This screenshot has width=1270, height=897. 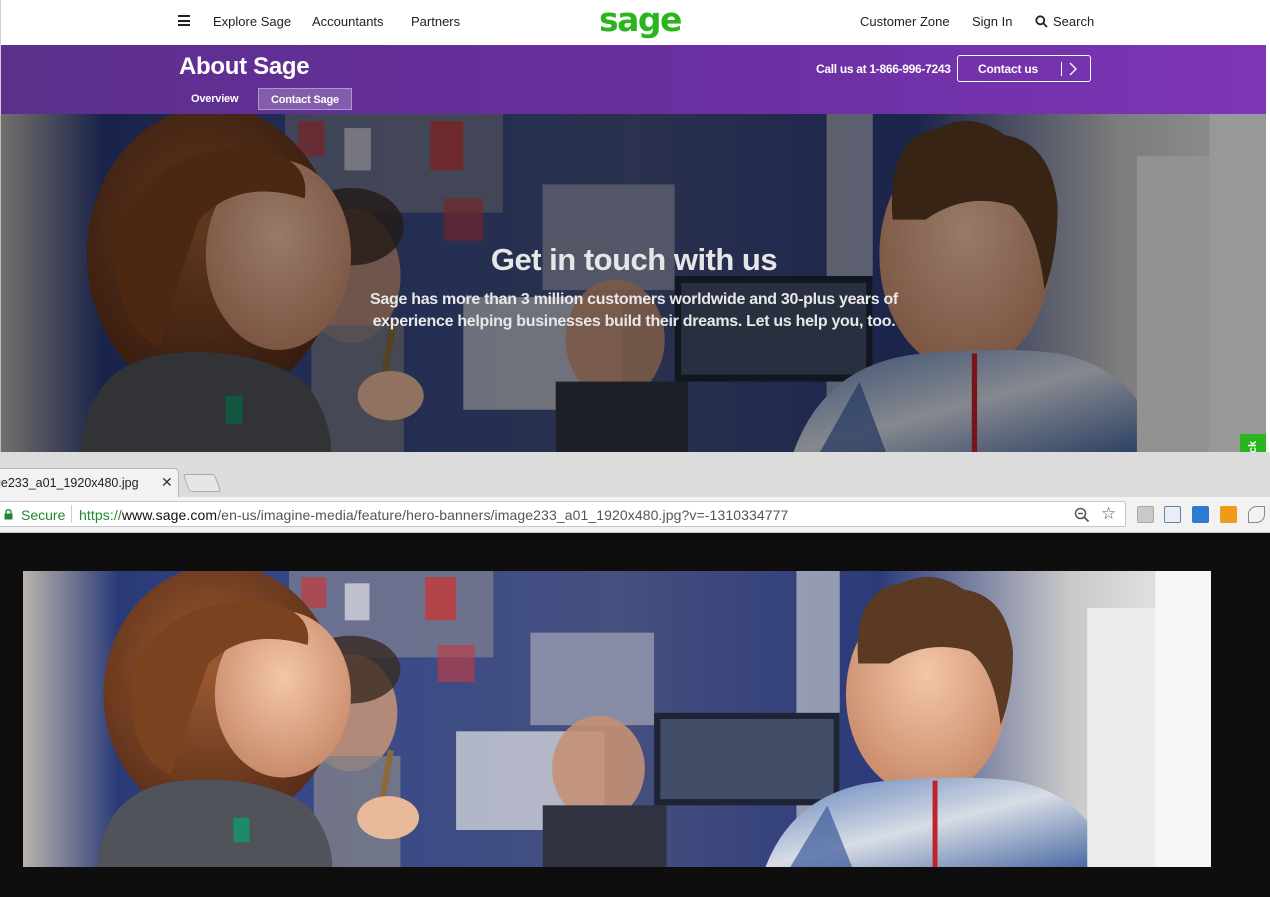 What do you see at coordinates (244, 66) in the screenshot?
I see `page-title: About Sage` at bounding box center [244, 66].